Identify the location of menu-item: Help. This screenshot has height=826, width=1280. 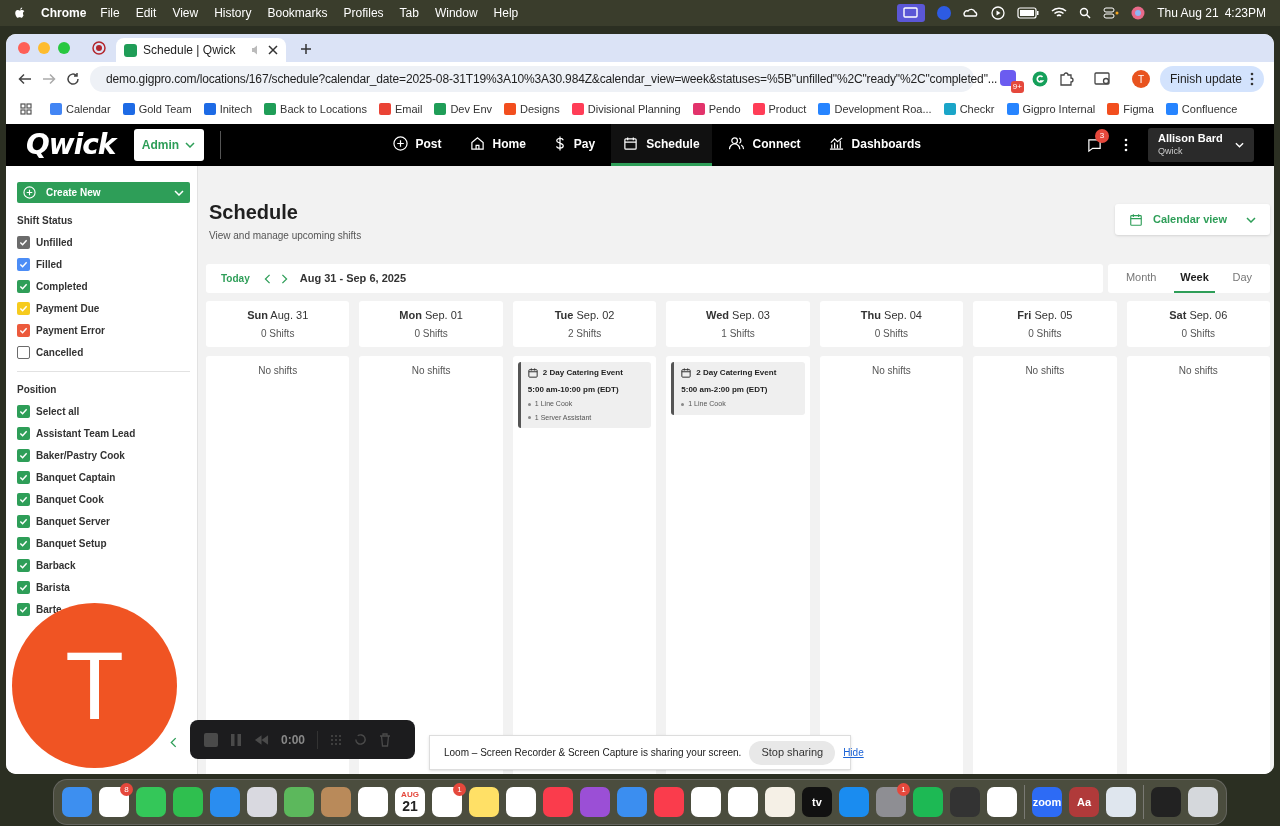
(506, 13).